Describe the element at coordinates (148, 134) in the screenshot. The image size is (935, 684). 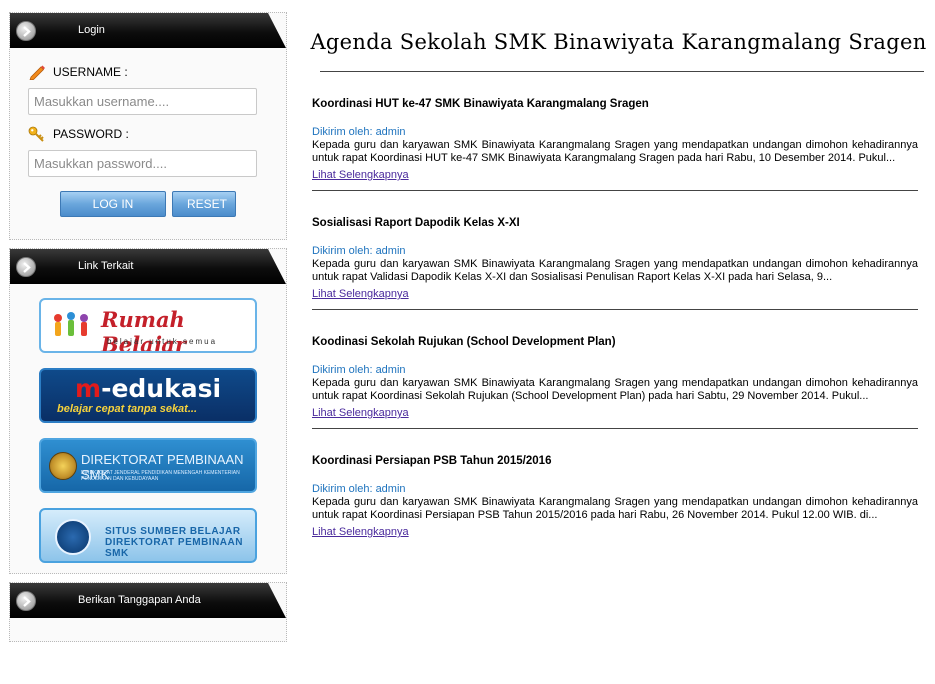
I see `password-label: PASSWORD :` at that location.